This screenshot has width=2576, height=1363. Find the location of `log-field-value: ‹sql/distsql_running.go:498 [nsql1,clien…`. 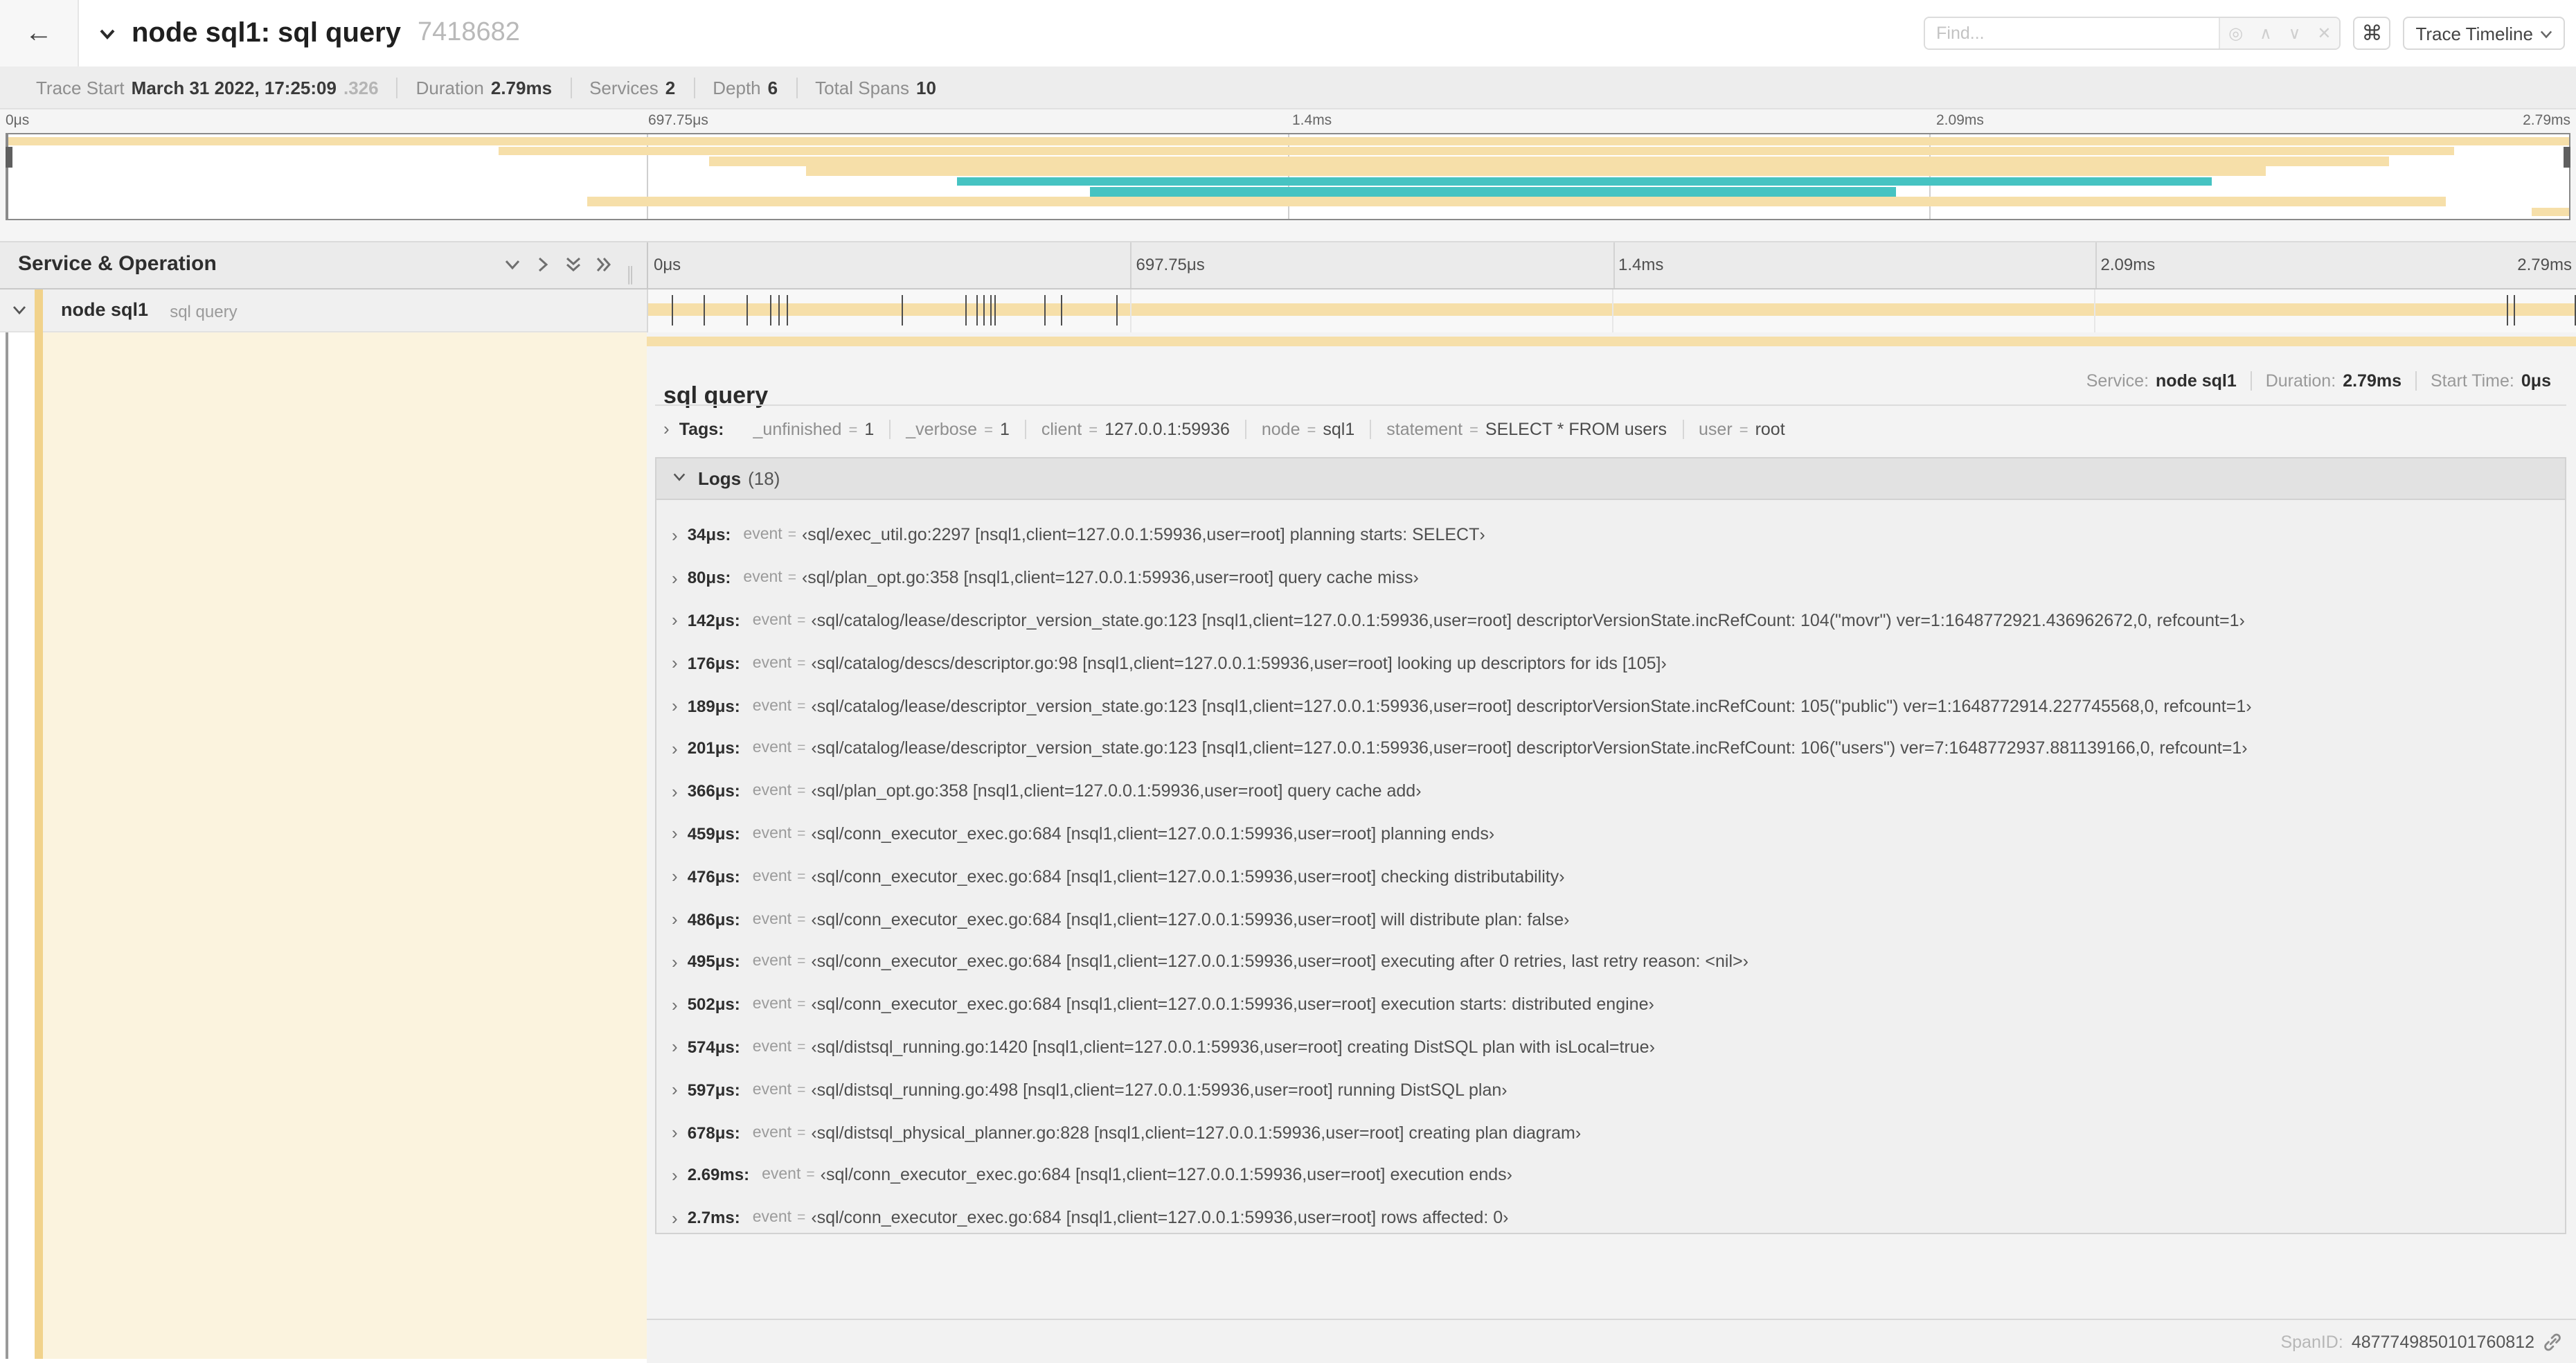

log-field-value: ‹sql/distsql_running.go:498 [nsql1,clien… is located at coordinates (1159, 1090).